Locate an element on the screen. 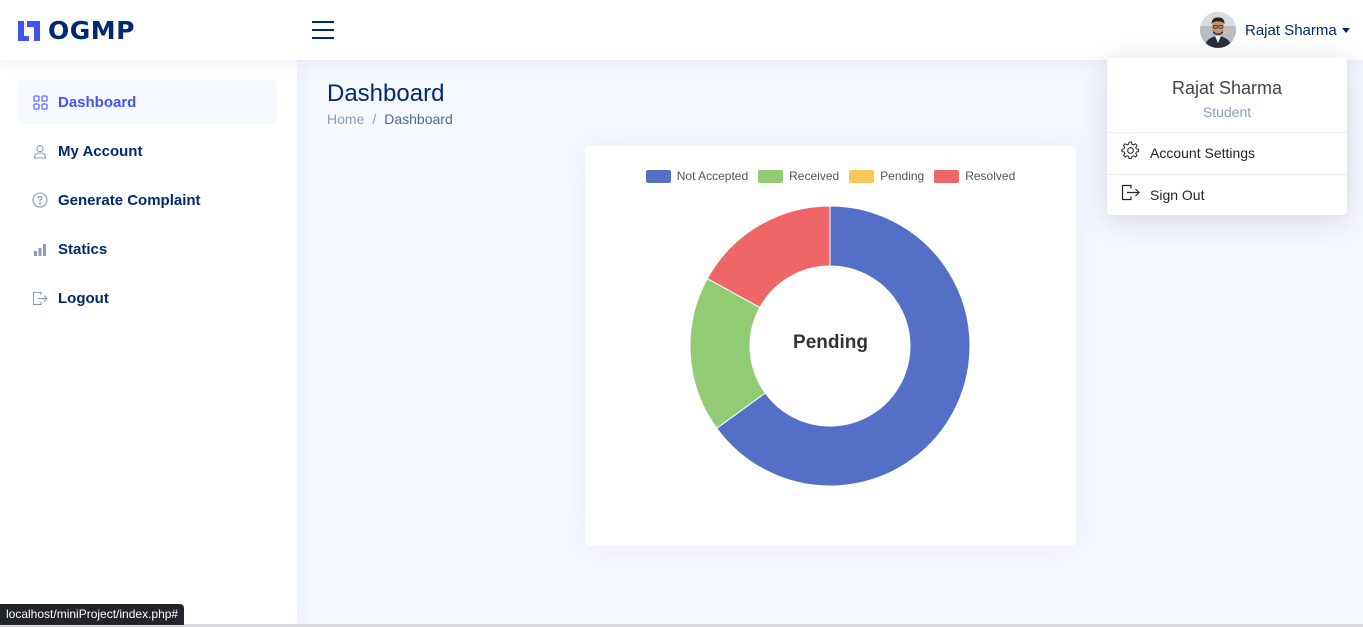 This screenshot has width=1363, height=627. dropdown-user-name: Rajat Sharma is located at coordinates (1227, 88).